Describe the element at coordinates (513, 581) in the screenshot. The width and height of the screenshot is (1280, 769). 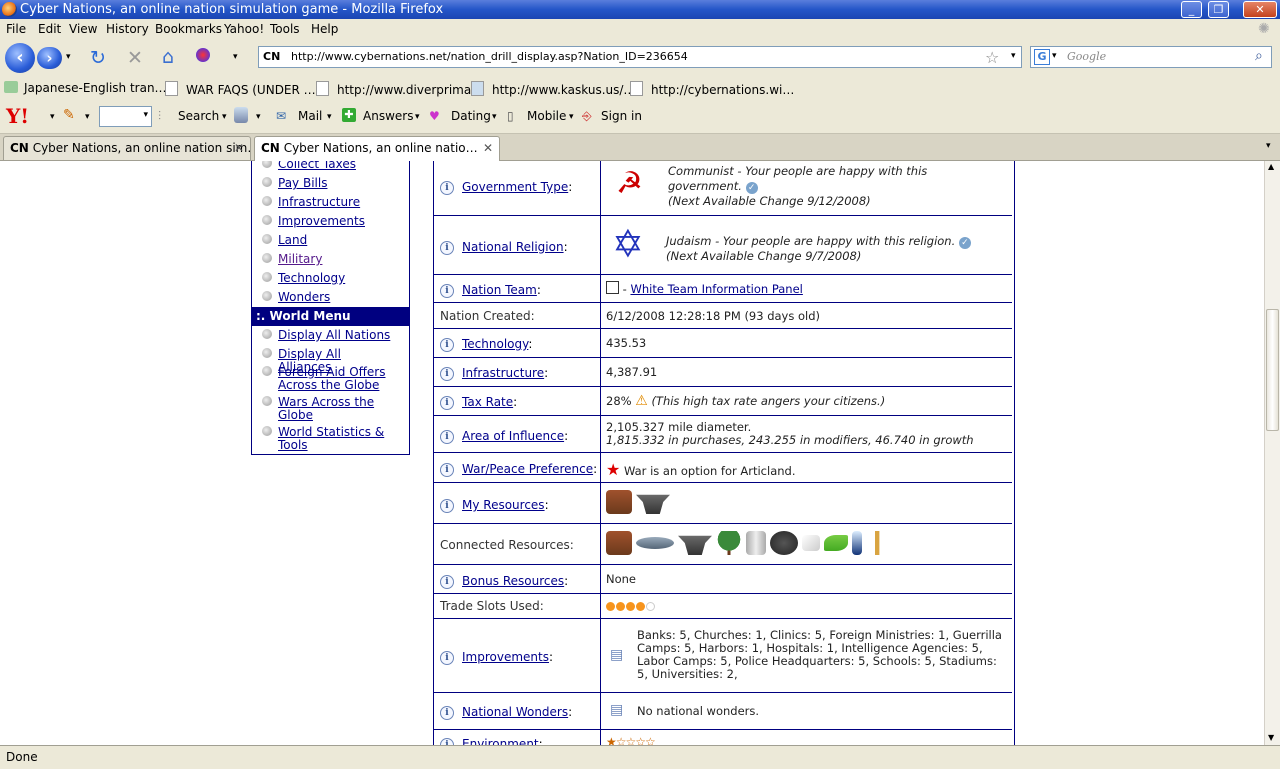
I see `bonus-resources-link: Bonus Resources` at that location.